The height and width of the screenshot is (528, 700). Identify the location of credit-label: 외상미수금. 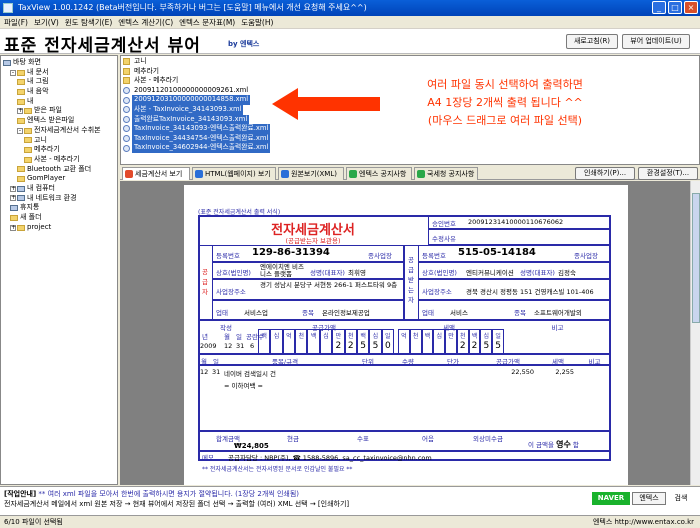
(488, 439).